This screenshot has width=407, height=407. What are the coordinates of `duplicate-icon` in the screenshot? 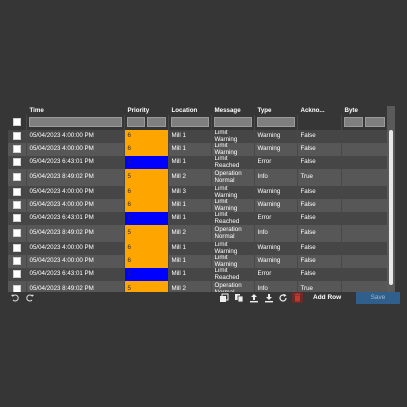 It's located at (224, 298).